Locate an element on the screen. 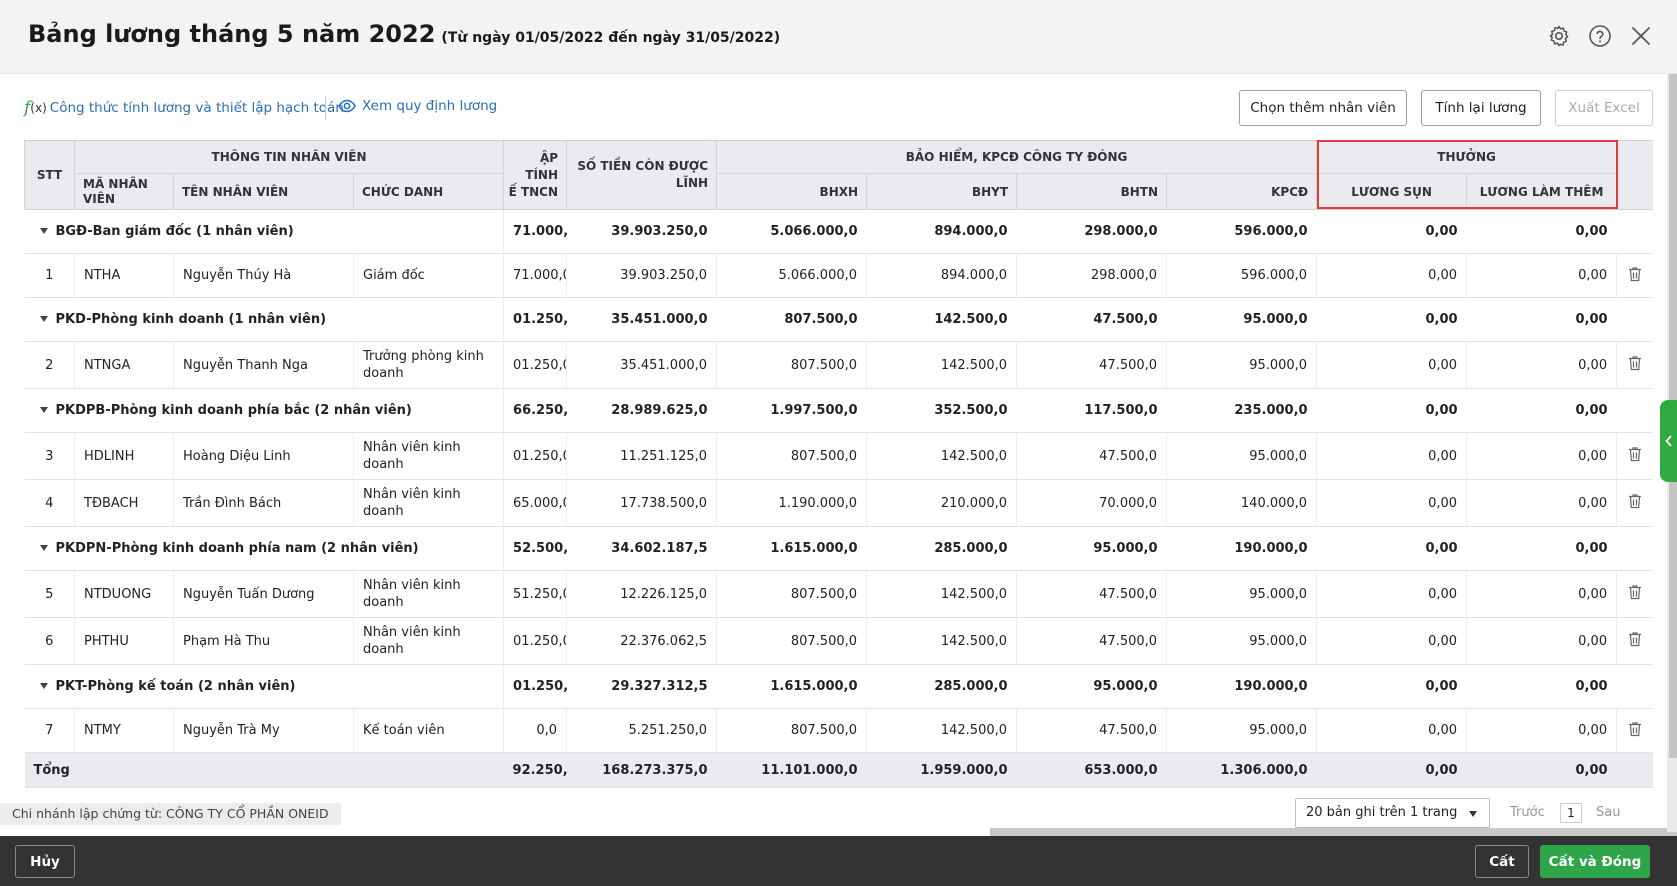 Image resolution: width=1677 pixels, height=886 pixels. group-label: PKD-Phòng kinh doanh (1 nhân viên) is located at coordinates (264, 319).